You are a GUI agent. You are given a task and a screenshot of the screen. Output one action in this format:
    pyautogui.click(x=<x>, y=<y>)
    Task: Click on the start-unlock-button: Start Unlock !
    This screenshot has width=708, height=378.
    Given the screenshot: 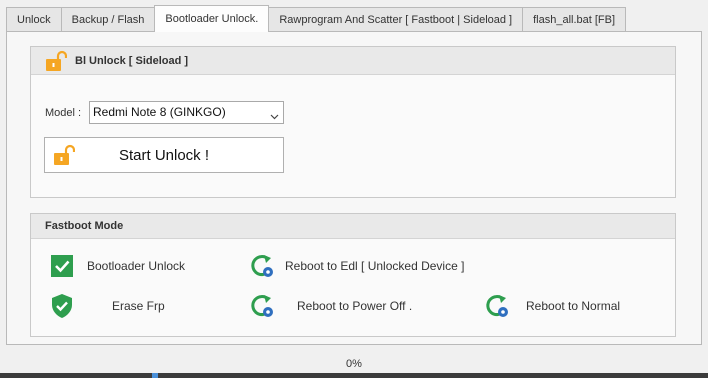 What is the action you would take?
    pyautogui.click(x=164, y=155)
    